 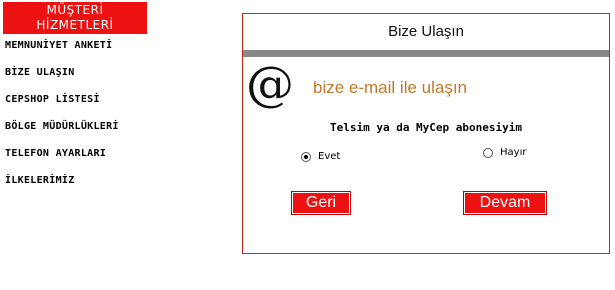 I want to click on sidebar-item-ilkelerimiz: İLKELERİMİZ, so click(x=62, y=188).